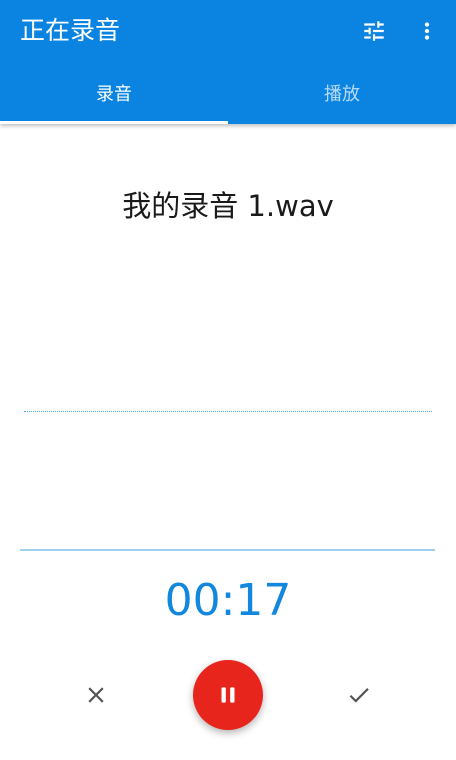  Describe the element at coordinates (228, 411) in the screenshot. I see `waveform-line` at that location.